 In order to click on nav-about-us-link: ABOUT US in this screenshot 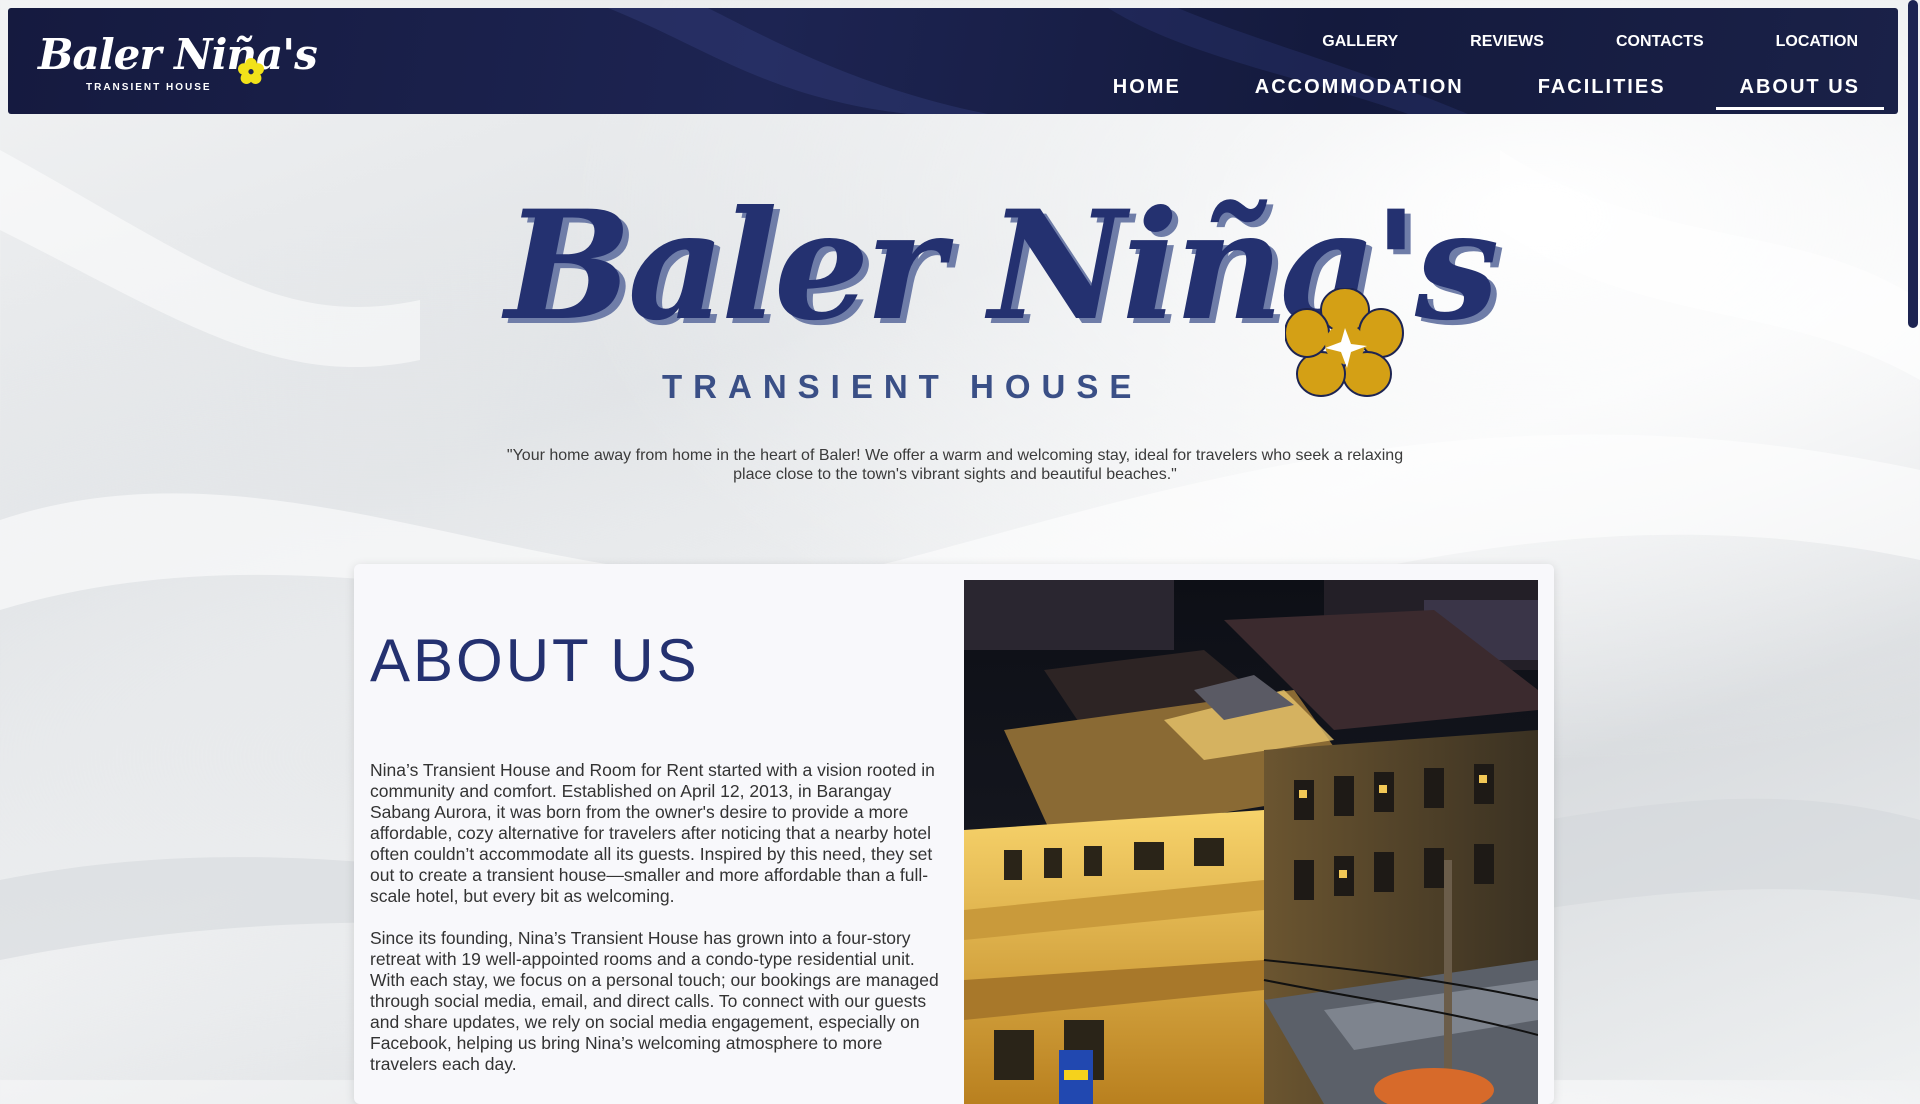, I will do `click(1799, 91)`.